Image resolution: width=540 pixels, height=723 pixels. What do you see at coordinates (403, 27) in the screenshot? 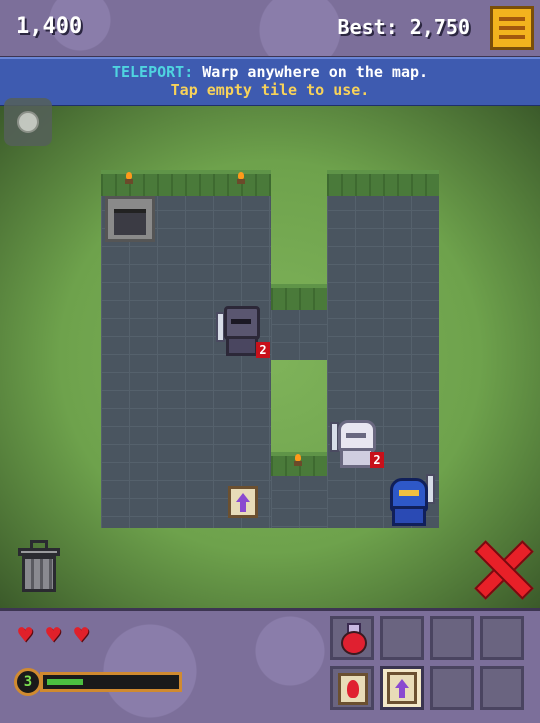
I see `best-score: Best: 2,750` at bounding box center [403, 27].